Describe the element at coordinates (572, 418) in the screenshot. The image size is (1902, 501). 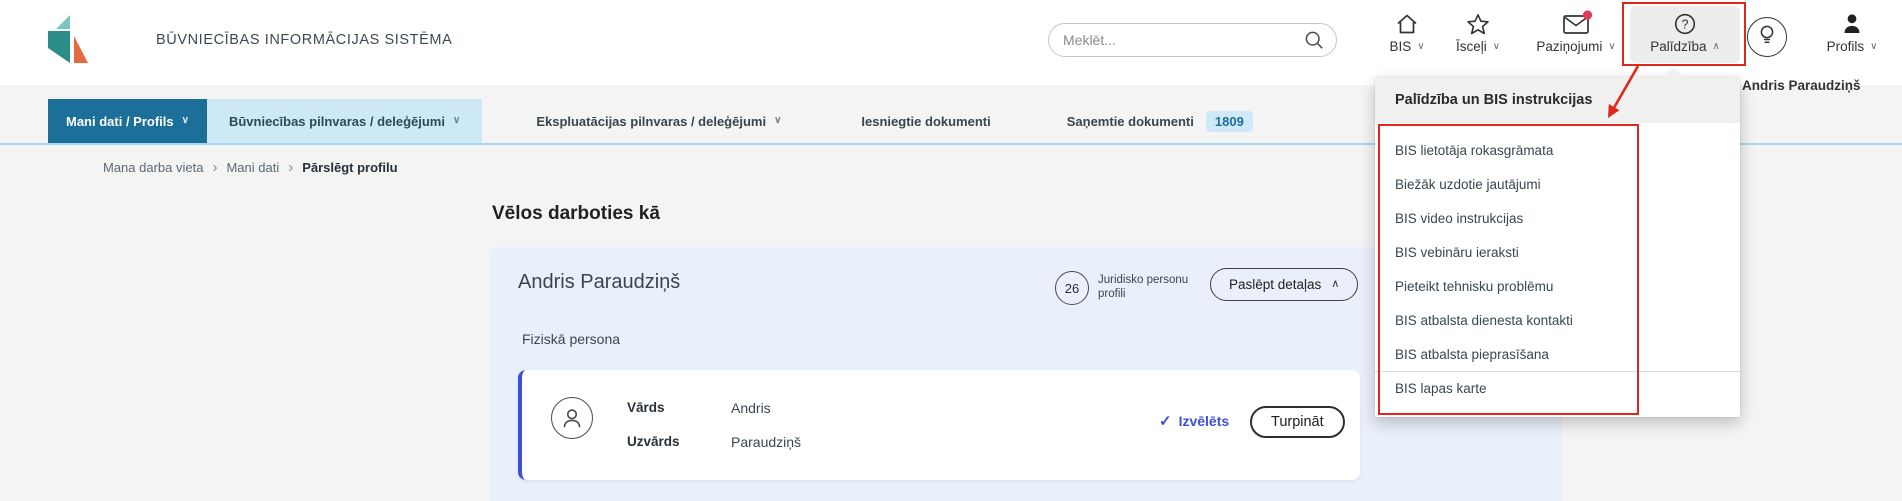
I see `avatar` at that location.